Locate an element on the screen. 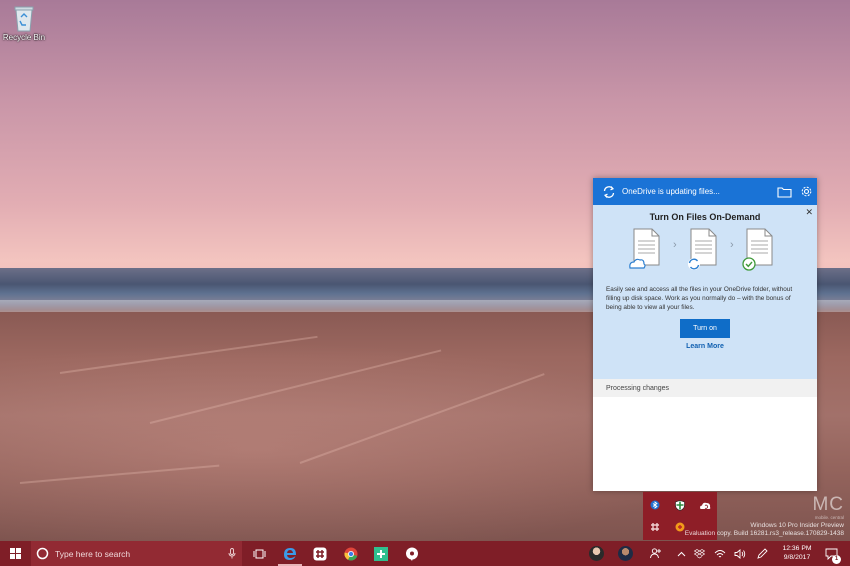 This screenshot has height=566, width=850. network-button is located at coordinates (720, 553).